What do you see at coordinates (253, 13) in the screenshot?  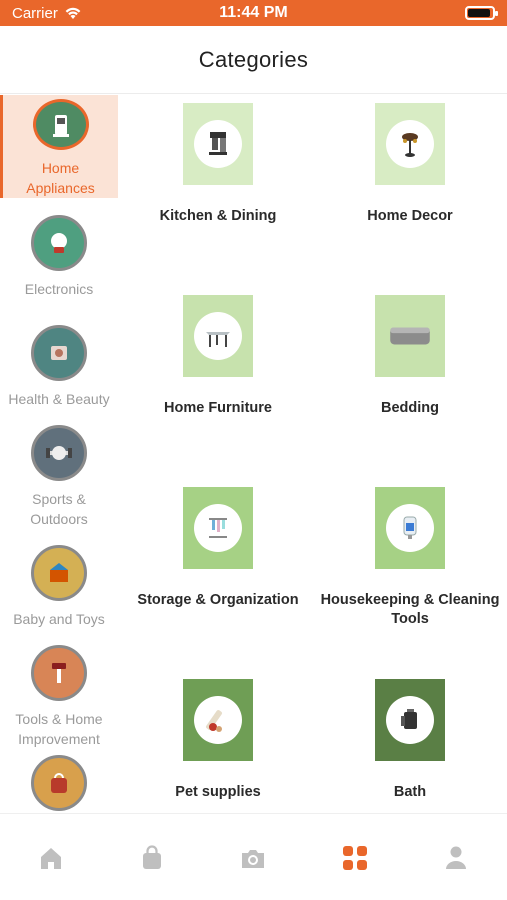 I see `status-bar: Carrier 11:44 PM` at bounding box center [253, 13].